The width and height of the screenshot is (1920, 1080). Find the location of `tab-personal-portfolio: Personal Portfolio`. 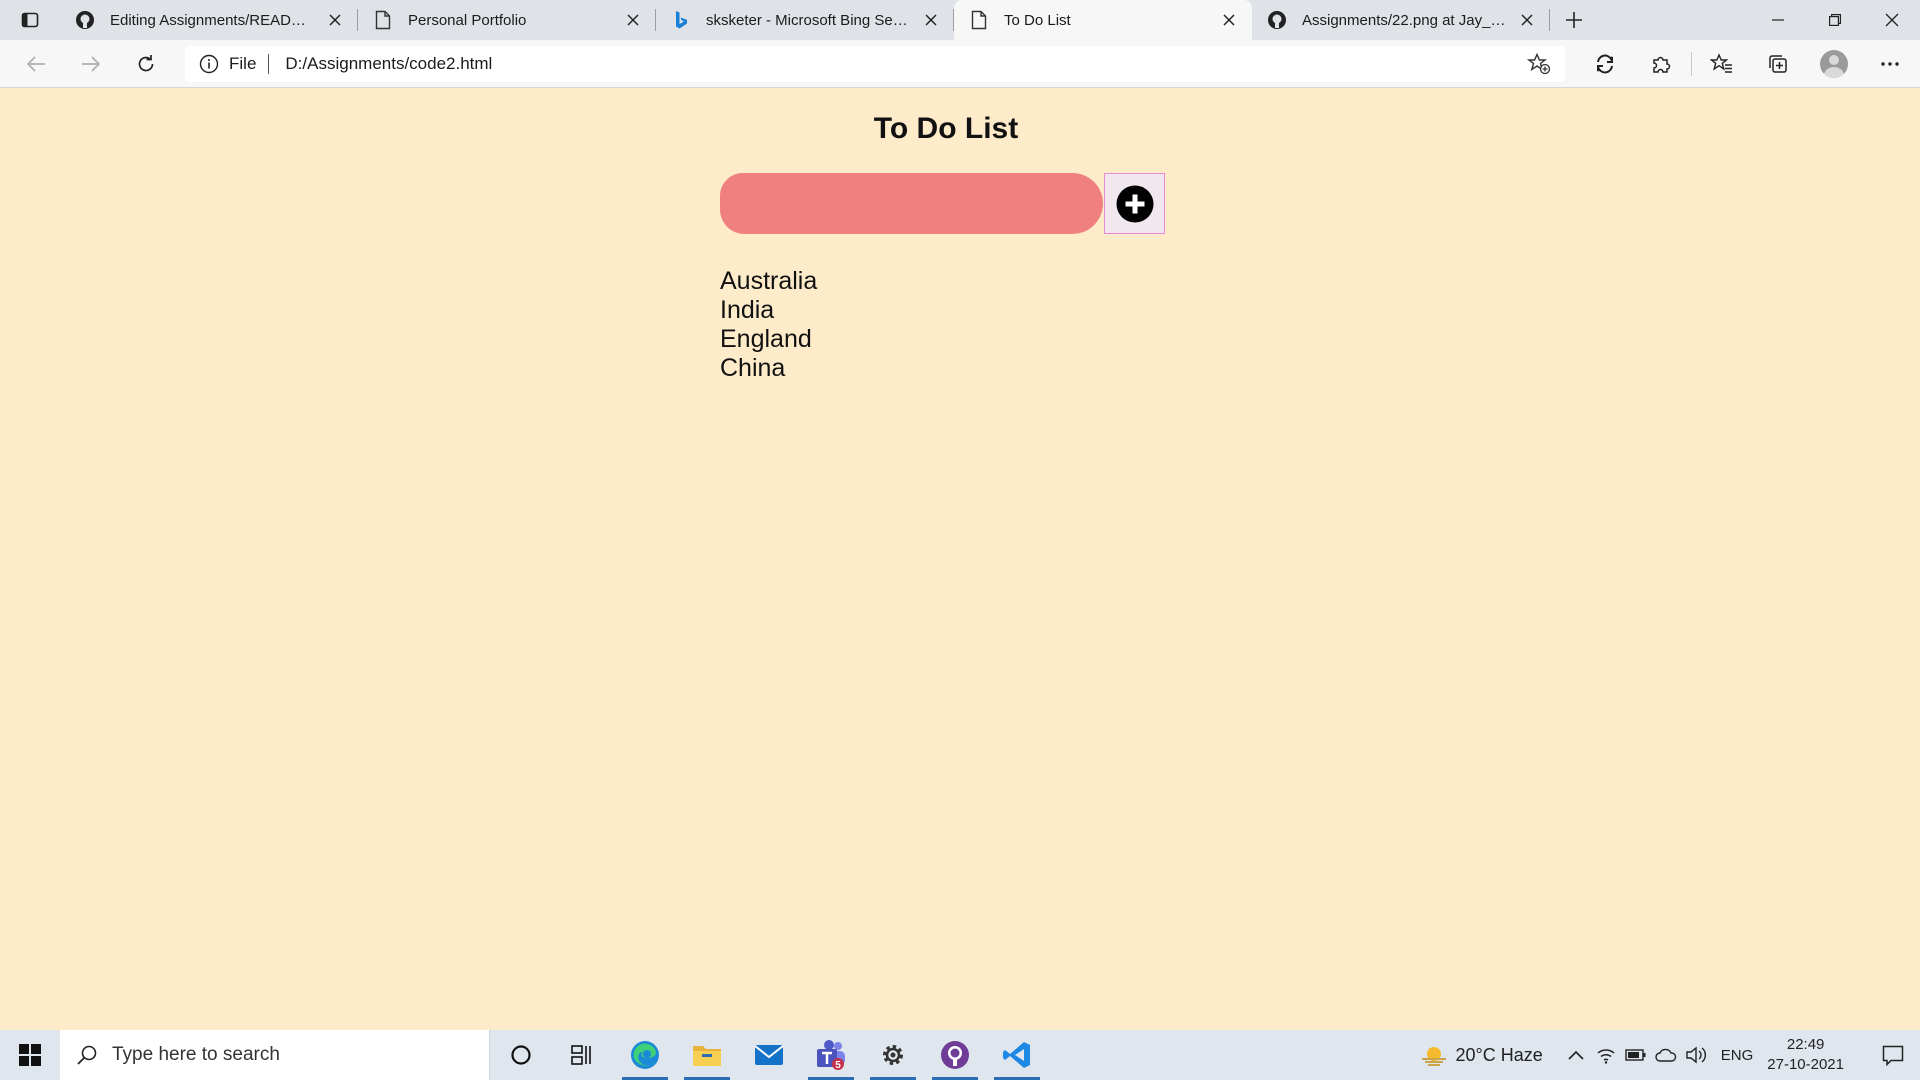

tab-personal-portfolio: Personal Portfolio is located at coordinates (507, 20).